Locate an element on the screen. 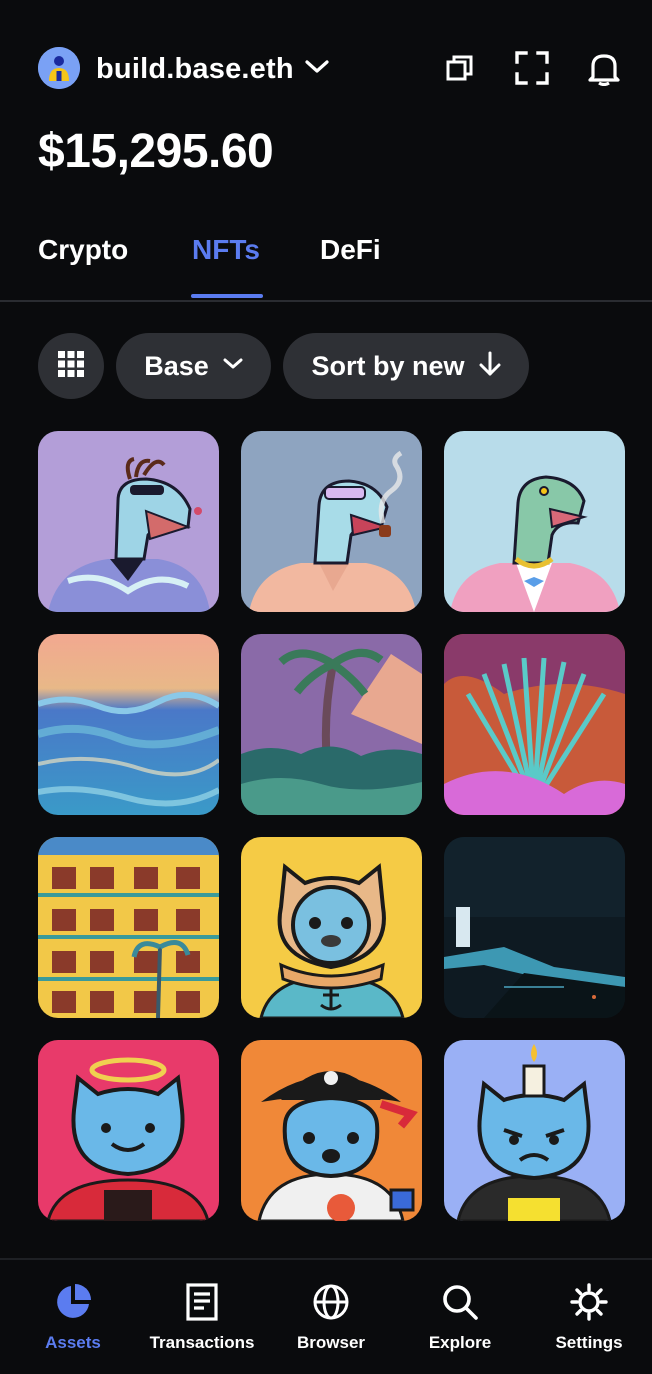  tab-crypto: Crypto is located at coordinates (83, 250).